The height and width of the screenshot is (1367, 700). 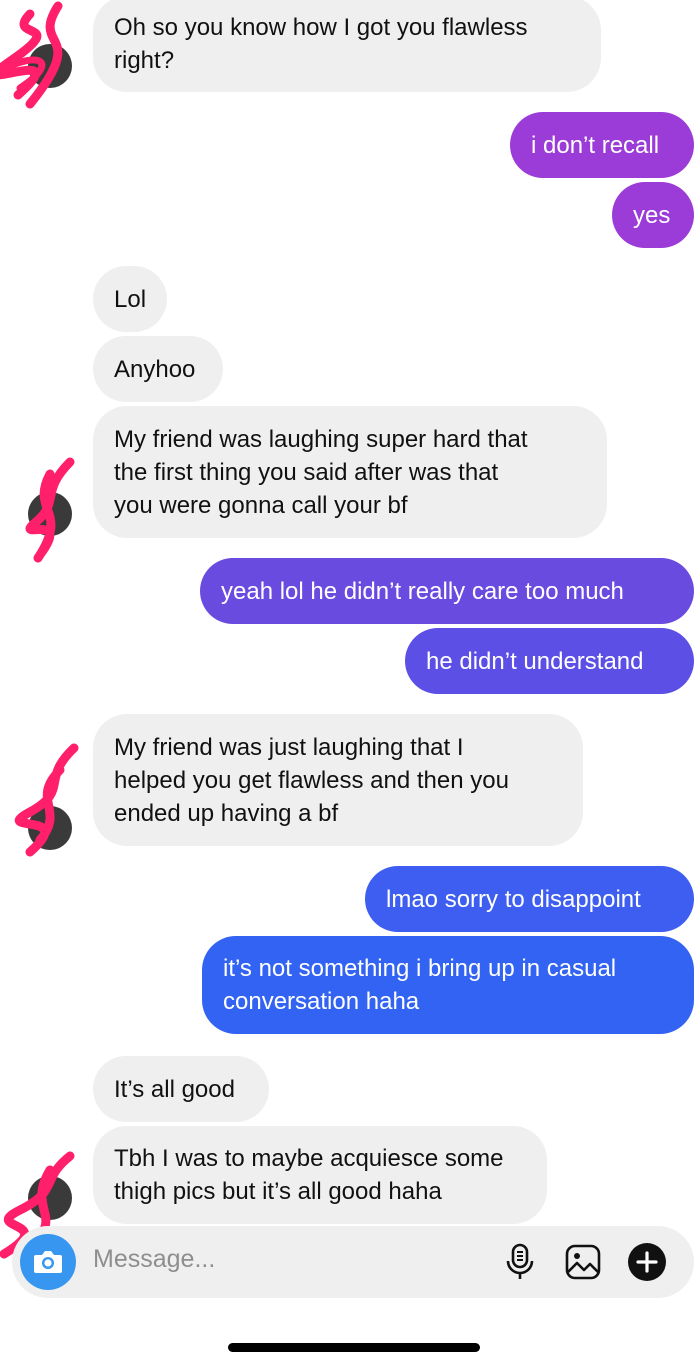 What do you see at coordinates (529, 899) in the screenshot?
I see `outgoing-message: lmao sorry to disappoint` at bounding box center [529, 899].